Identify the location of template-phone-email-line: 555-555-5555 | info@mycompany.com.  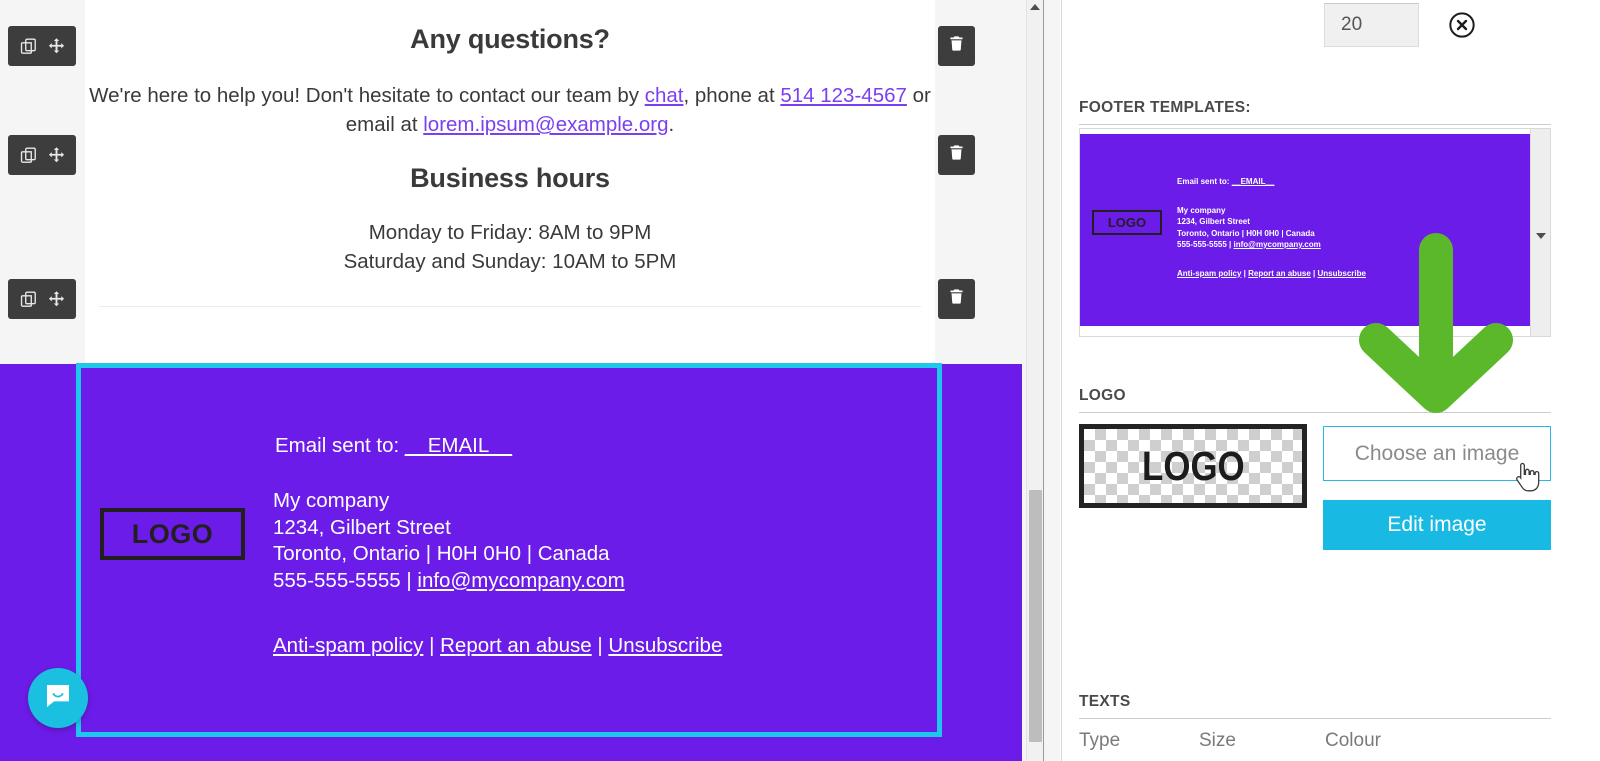
(1271, 245).